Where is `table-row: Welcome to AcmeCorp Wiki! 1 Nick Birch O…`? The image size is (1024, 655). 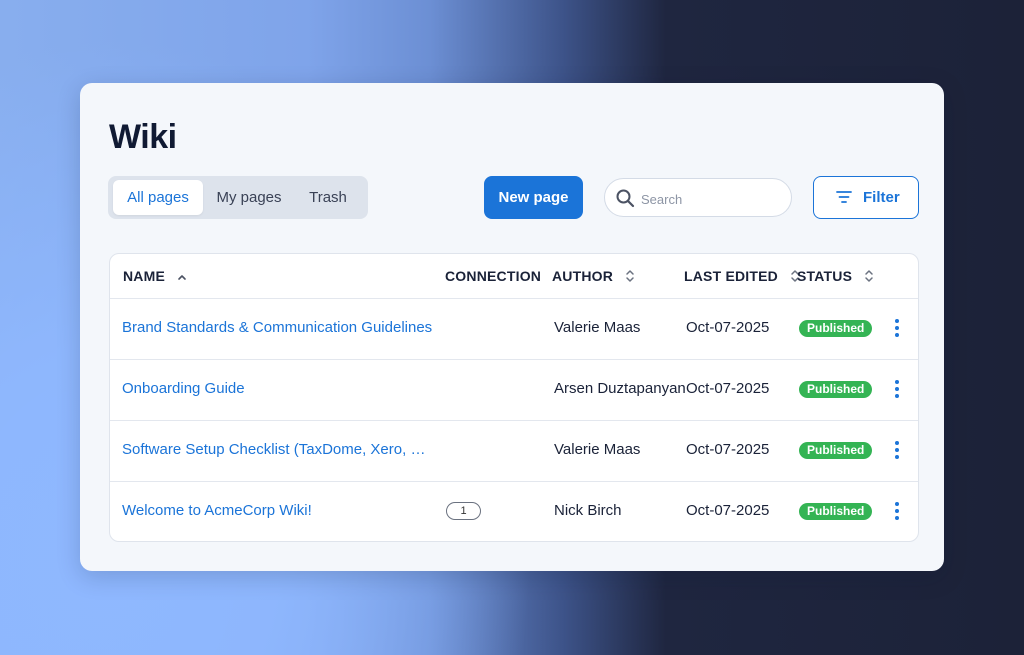 table-row: Welcome to AcmeCorp Wiki! 1 Nick Birch O… is located at coordinates (514, 511).